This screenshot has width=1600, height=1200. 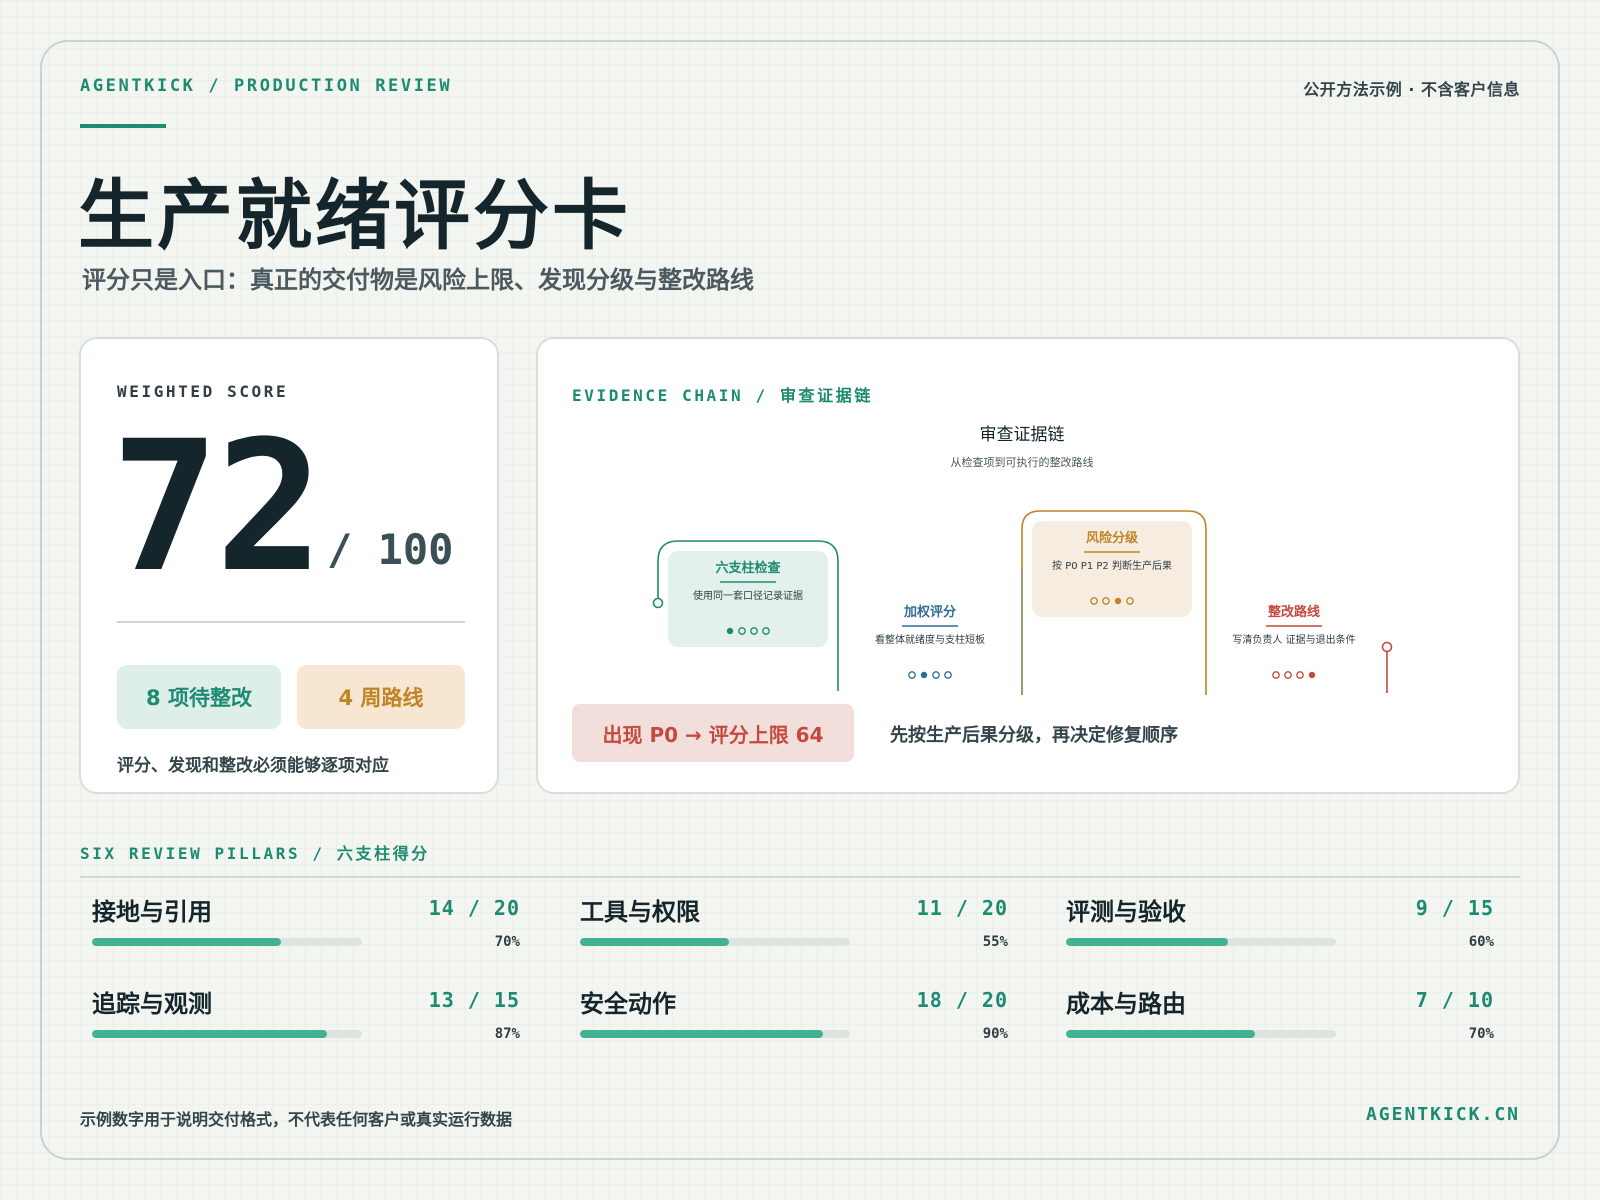 What do you see at coordinates (306, 1024) in the screenshot?
I see `pillar-tracing: 追踪与观测 13 / 15 87%` at bounding box center [306, 1024].